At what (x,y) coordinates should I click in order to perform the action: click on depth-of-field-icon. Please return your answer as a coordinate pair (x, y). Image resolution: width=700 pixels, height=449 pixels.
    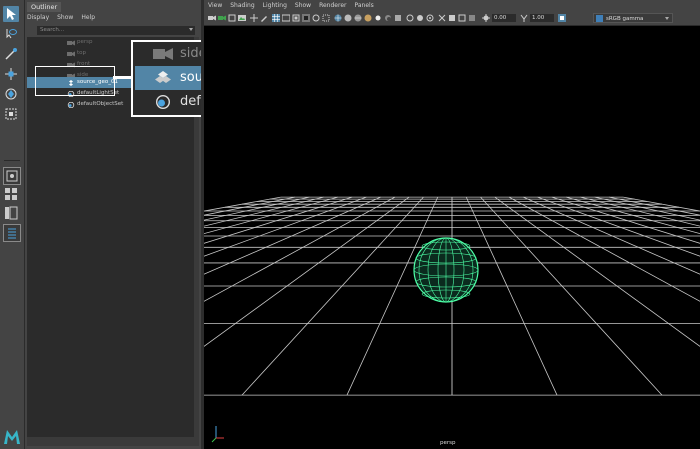
    Looking at the image, I should click on (430, 18).